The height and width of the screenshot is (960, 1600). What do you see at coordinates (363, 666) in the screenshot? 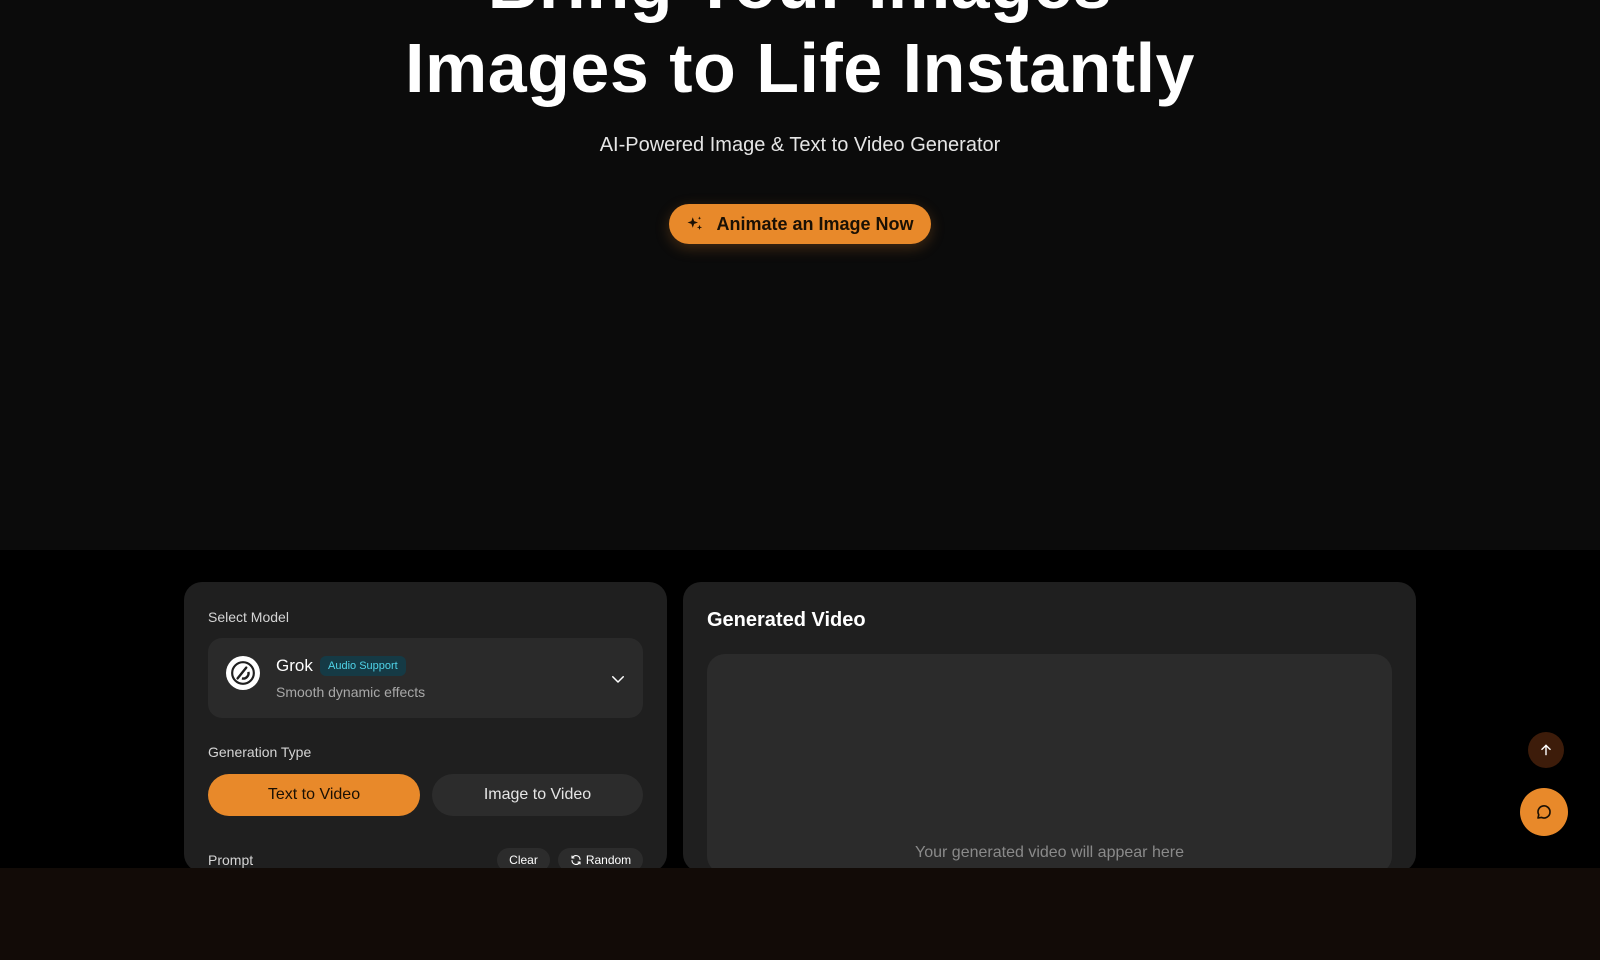
I see `audio-support-badge: Audio Support` at bounding box center [363, 666].